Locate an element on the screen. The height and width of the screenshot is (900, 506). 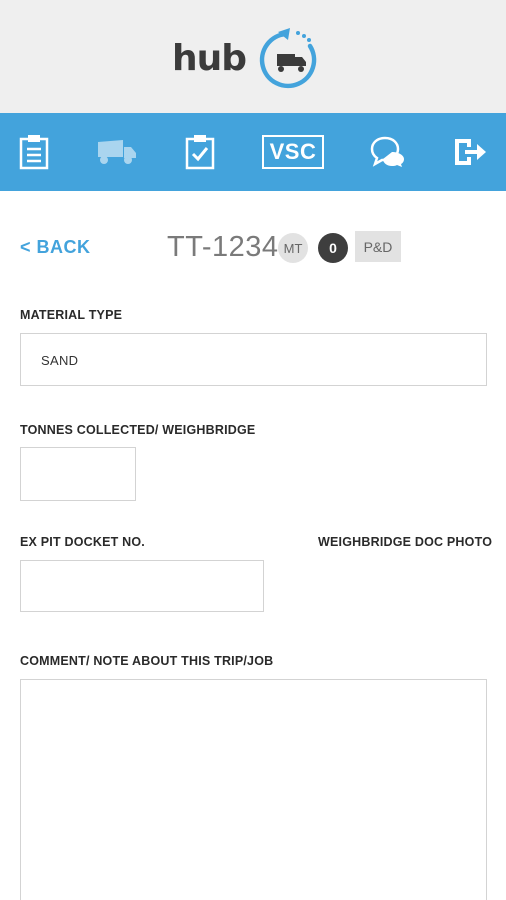
hub-logo: hub is located at coordinates (250, 59).